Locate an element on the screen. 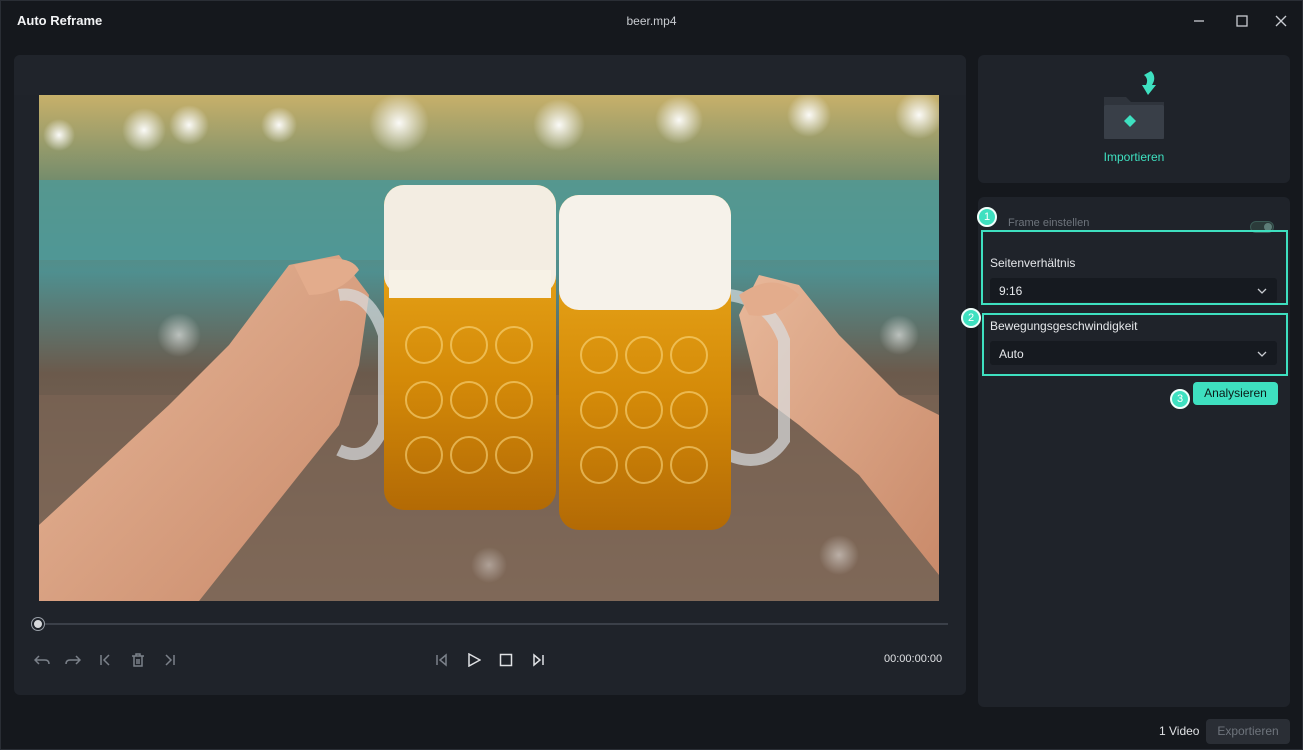 The image size is (1303, 750). title-bar: Auto Reframe beer.mp4 is located at coordinates (651, 21).